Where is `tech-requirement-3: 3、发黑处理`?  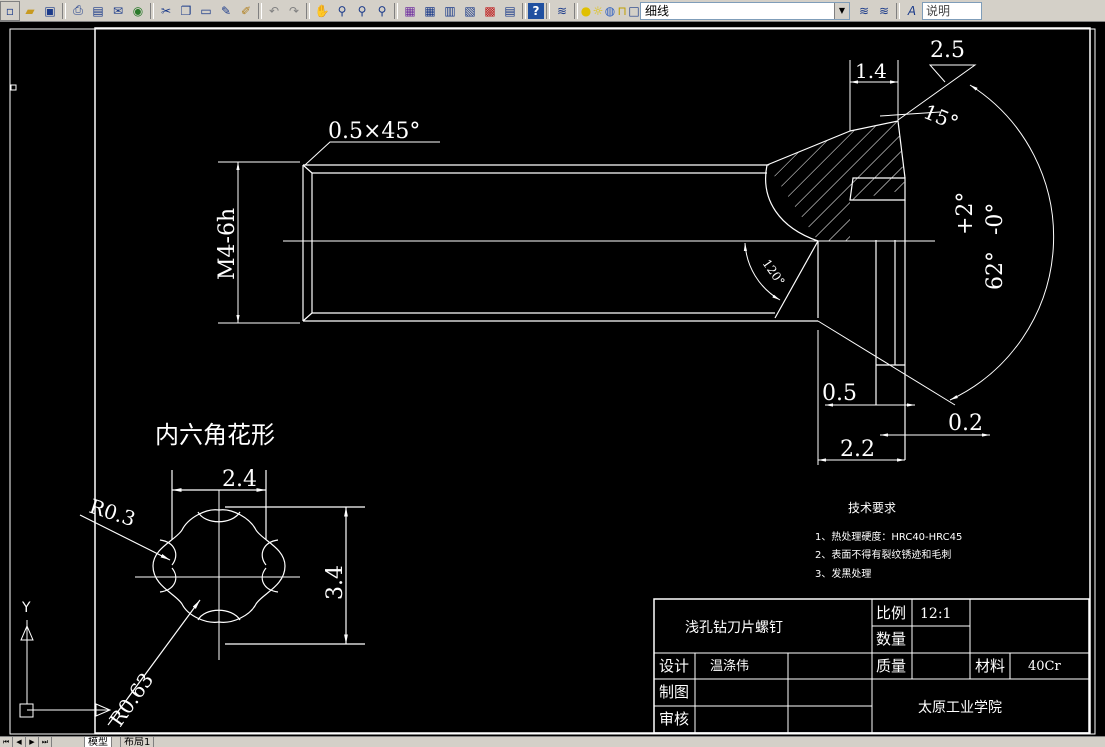
tech-requirement-3: 3、发黑处理 is located at coordinates (843, 573).